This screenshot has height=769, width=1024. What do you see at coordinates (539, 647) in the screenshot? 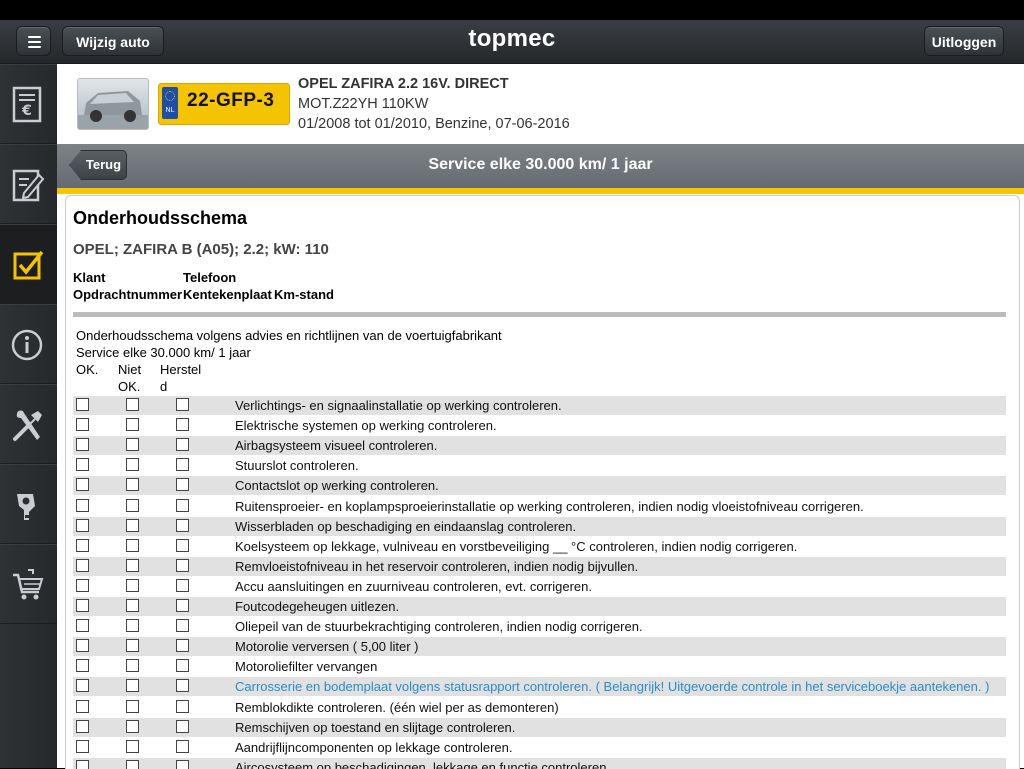
I see `checklist-row: Motorolie verversen ( 5,00 liter )` at bounding box center [539, 647].